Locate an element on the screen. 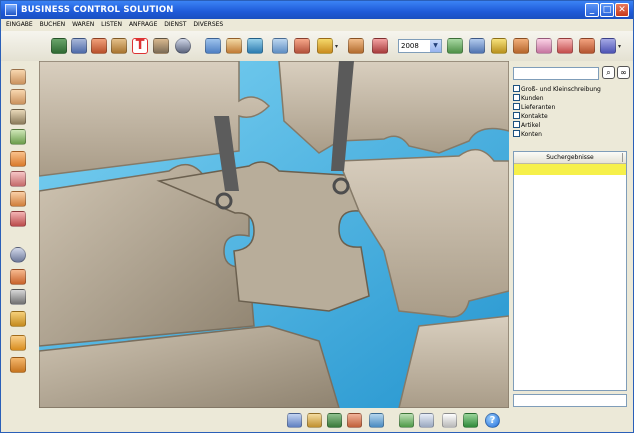  option-kontakte: Kontakte is located at coordinates (530, 116).